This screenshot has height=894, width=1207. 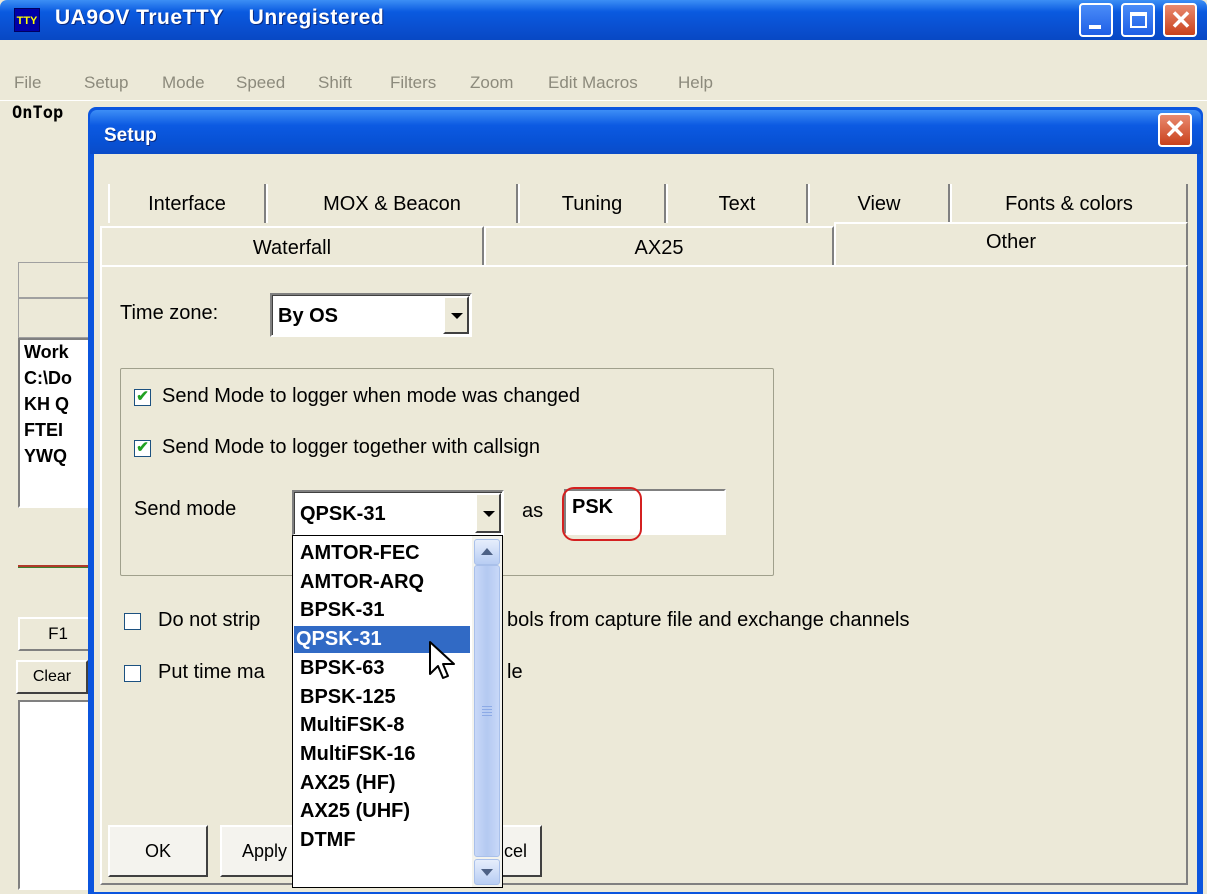 I want to click on log-line: KH Q, so click(x=46, y=404).